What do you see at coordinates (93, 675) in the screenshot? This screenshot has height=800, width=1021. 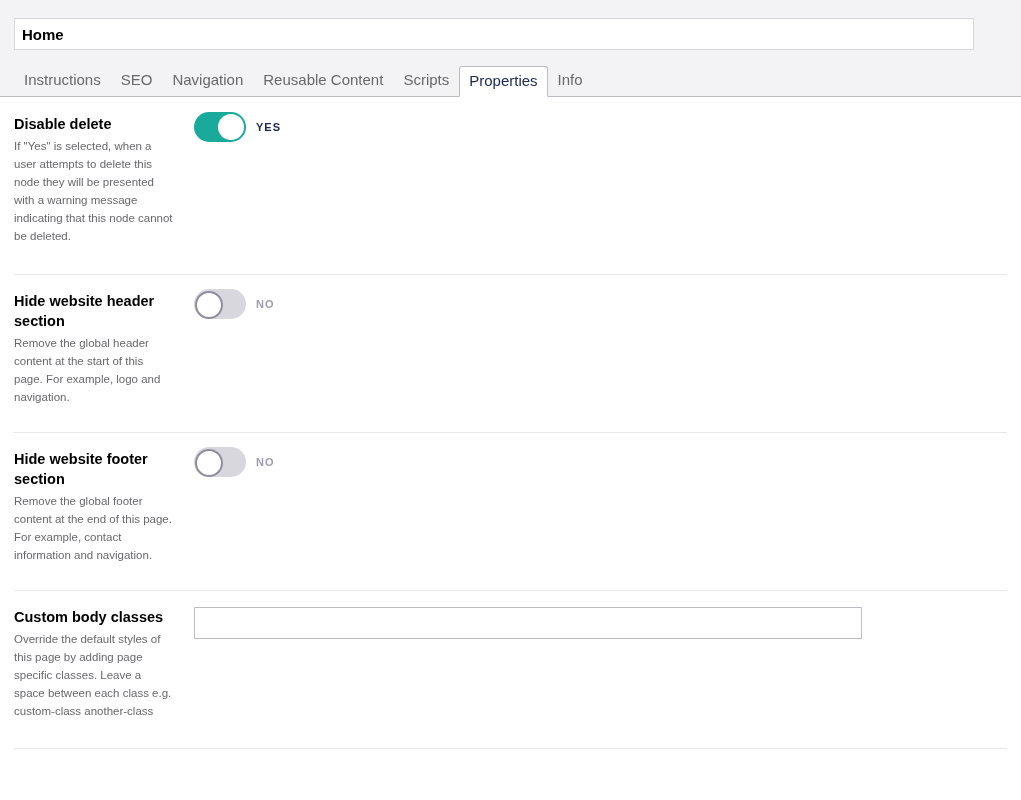 I see `property-description: Override the default styles of this page by adding page specific classes. Leave a space between each class e.g. custom-class another-class` at bounding box center [93, 675].